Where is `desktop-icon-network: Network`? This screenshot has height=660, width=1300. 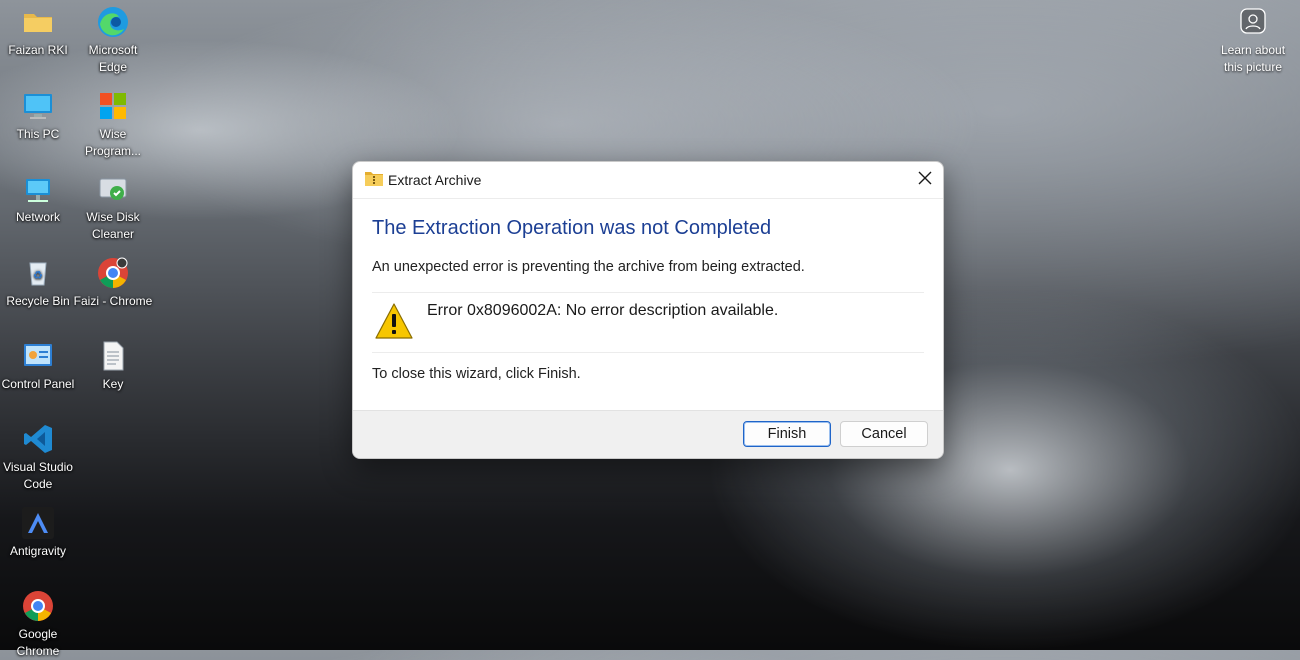
desktop-icon-network: Network is located at coordinates (39, 199).